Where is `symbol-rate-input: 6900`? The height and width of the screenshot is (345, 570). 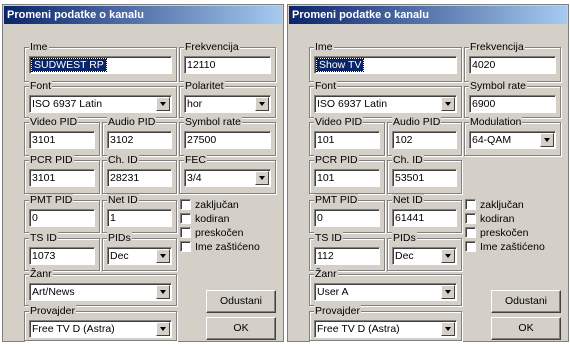 symbol-rate-input: 6900 is located at coordinates (512, 104).